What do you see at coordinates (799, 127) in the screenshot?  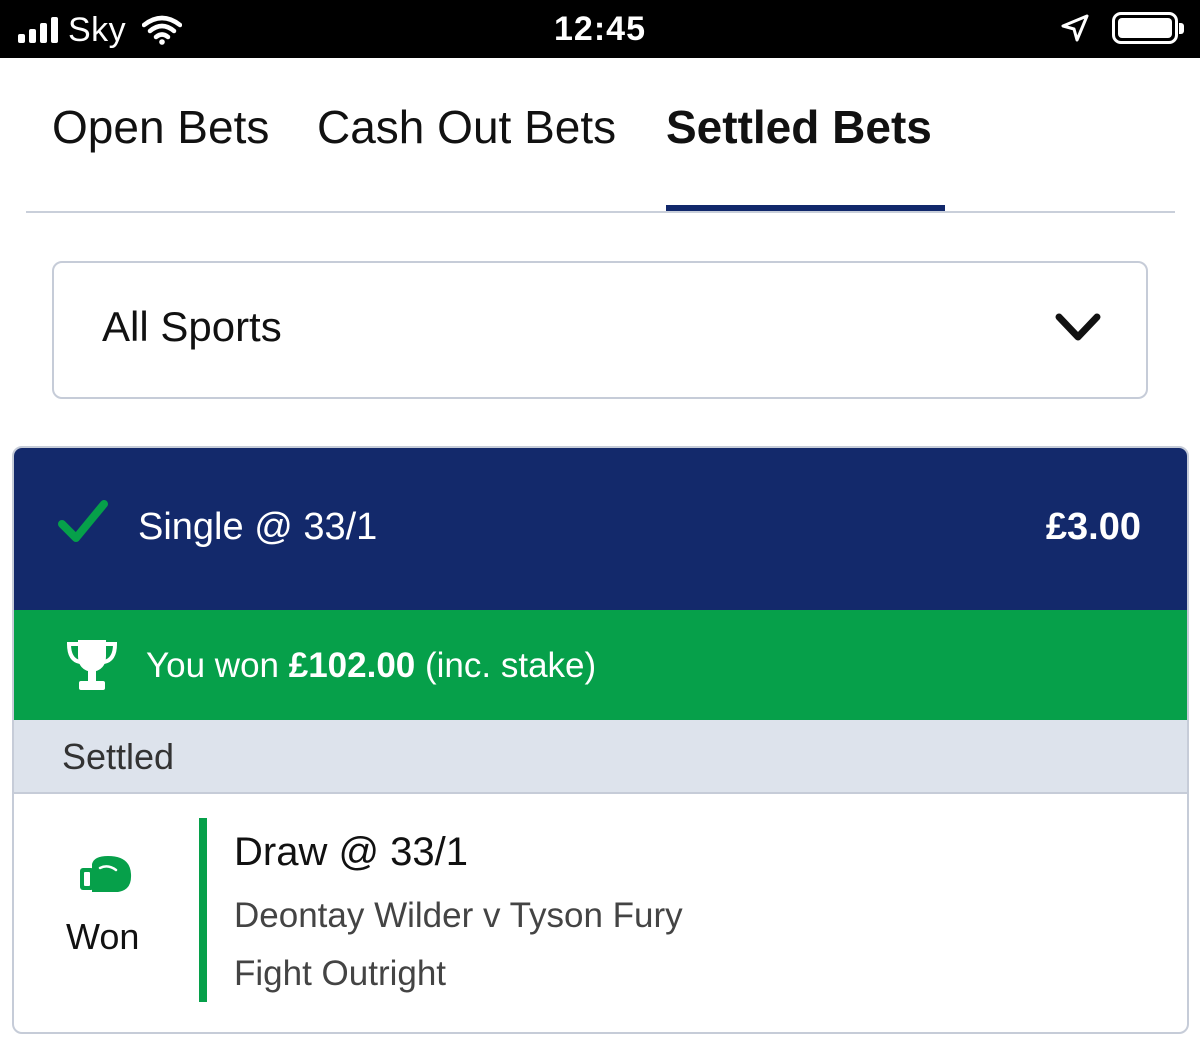 I see `tab-settled-bets: Settled Bets` at bounding box center [799, 127].